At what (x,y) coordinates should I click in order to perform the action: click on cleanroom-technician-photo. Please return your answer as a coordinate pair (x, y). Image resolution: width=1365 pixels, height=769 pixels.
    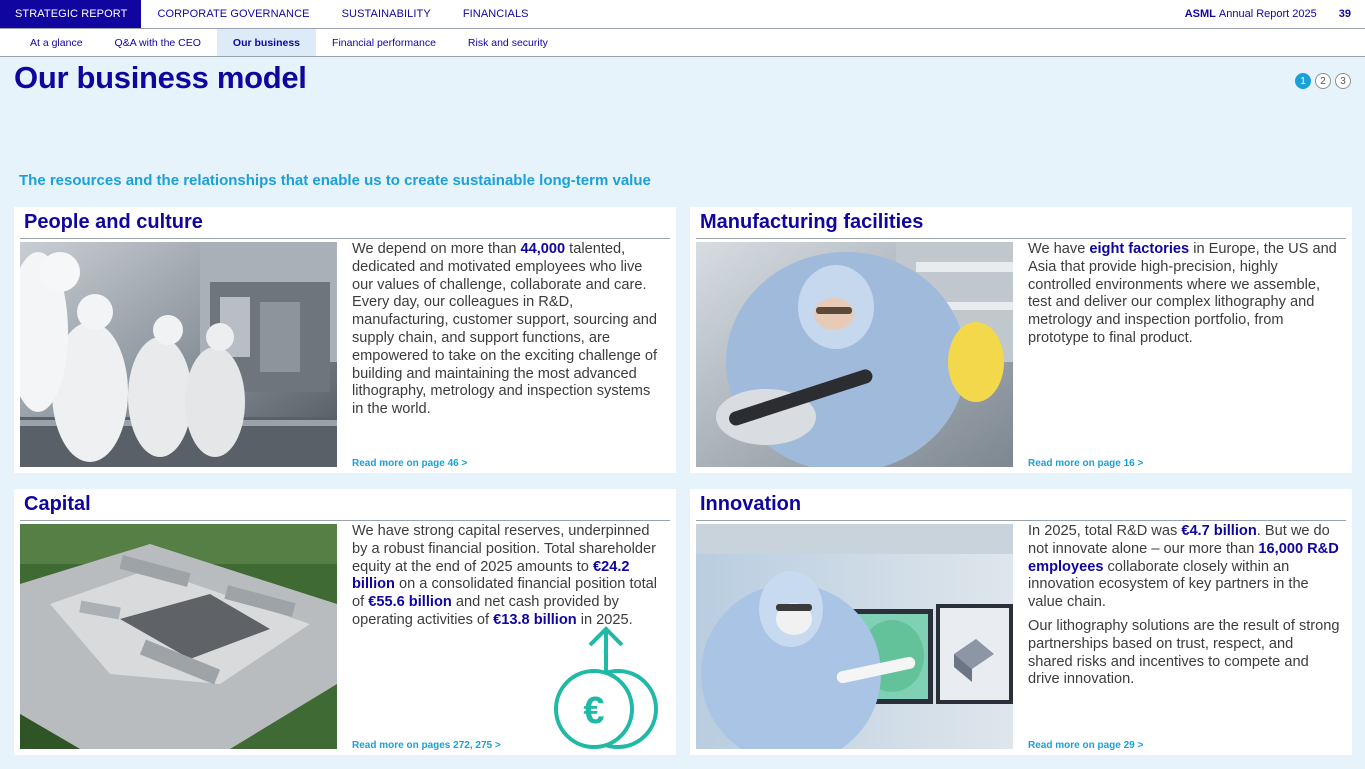
    Looking at the image, I should click on (854, 354).